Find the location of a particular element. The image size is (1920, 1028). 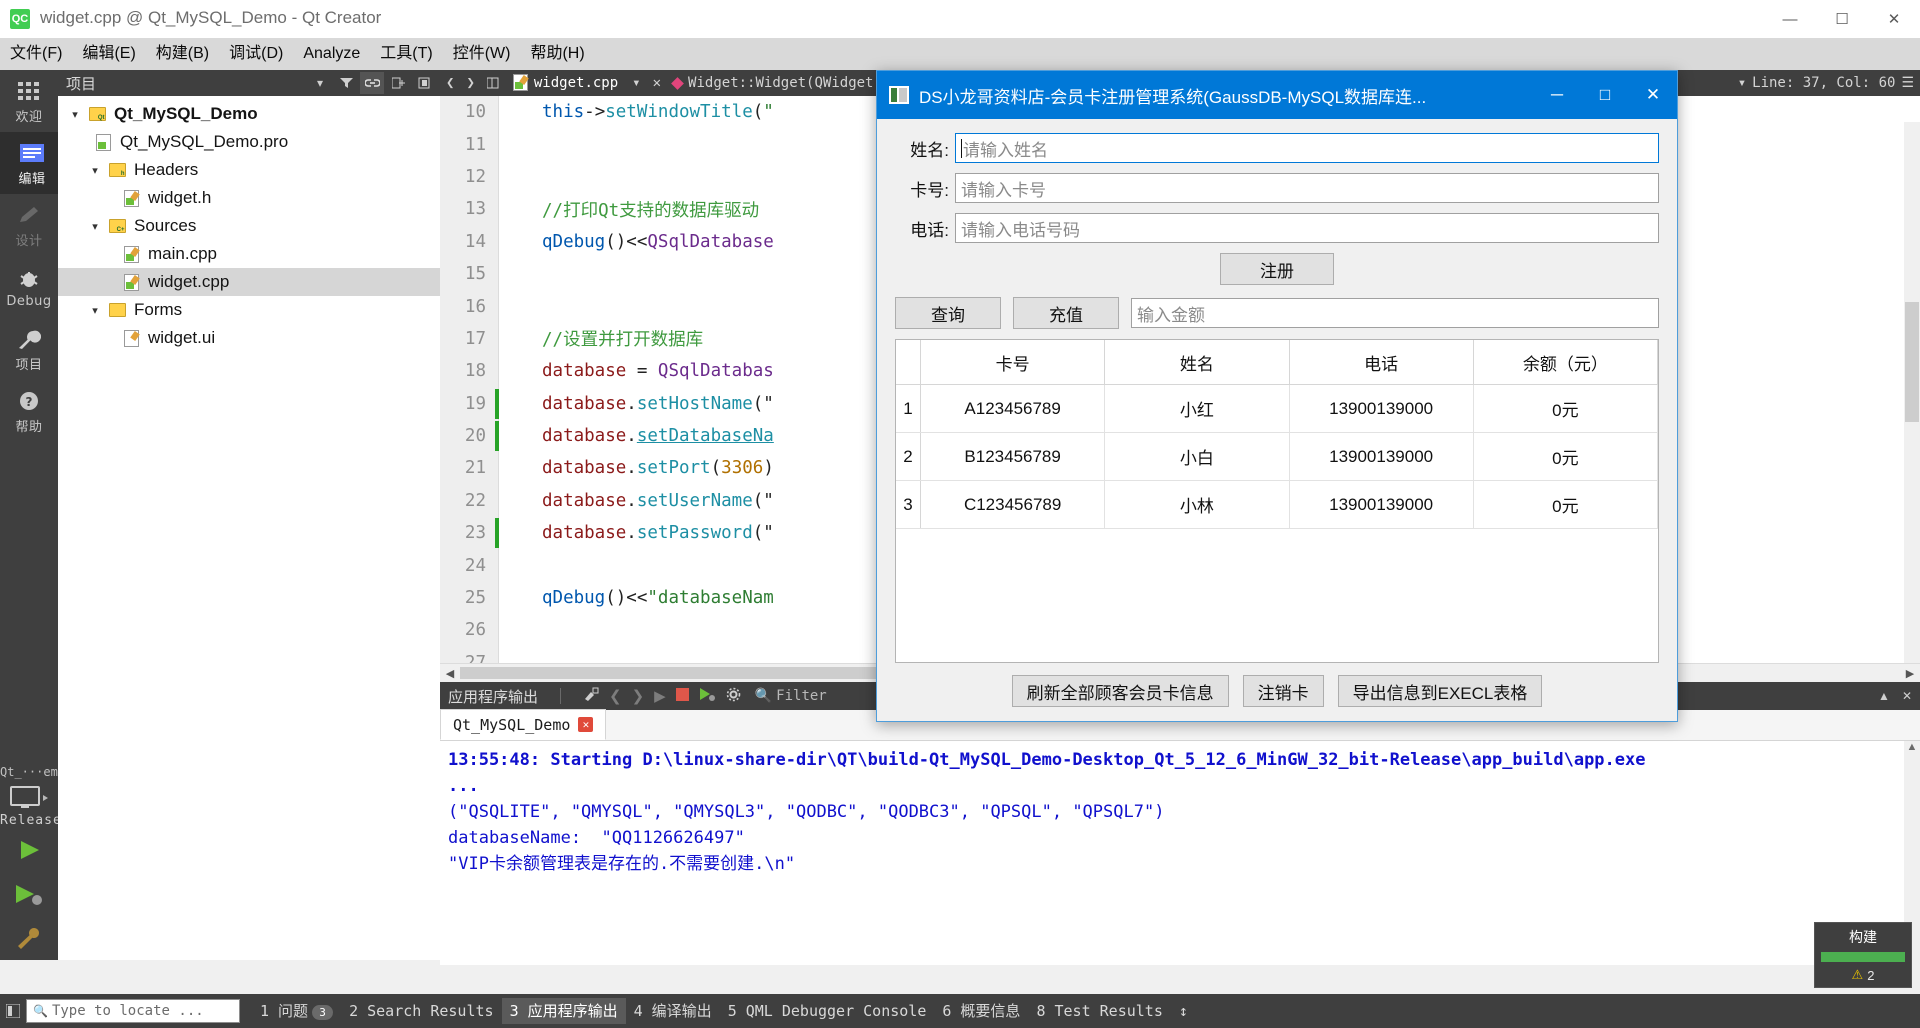

menu-build: 构建(B) is located at coordinates (182, 54).